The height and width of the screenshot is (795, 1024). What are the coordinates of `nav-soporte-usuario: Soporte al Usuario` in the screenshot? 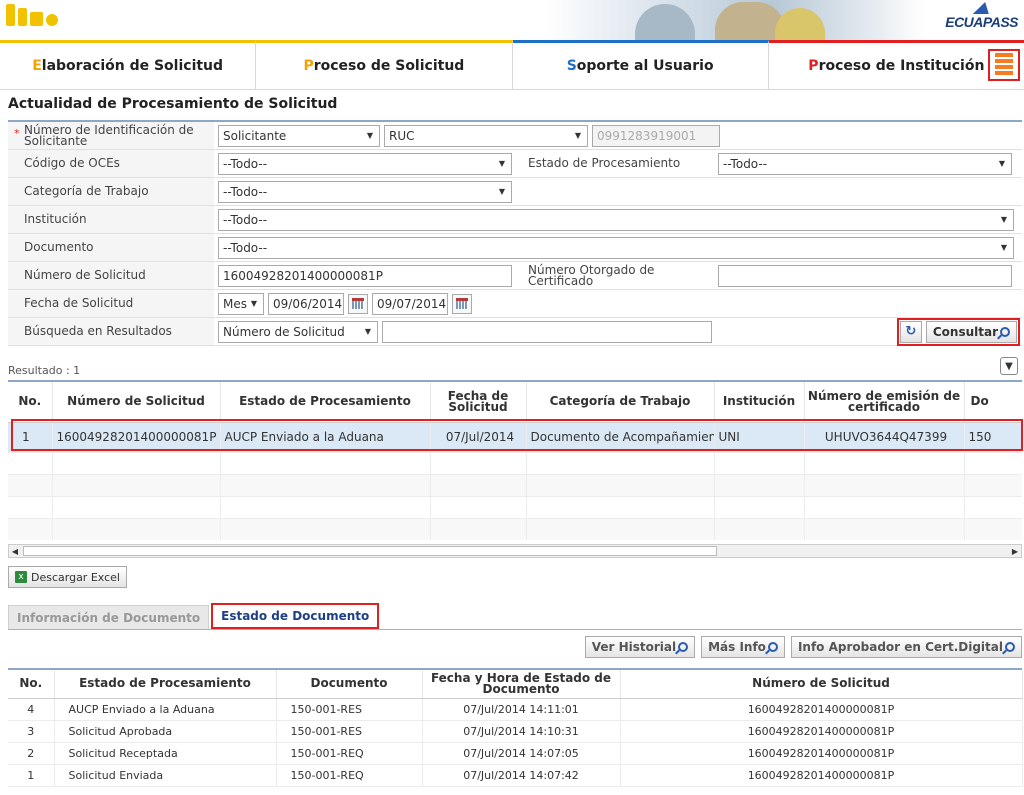 It's located at (640, 64).